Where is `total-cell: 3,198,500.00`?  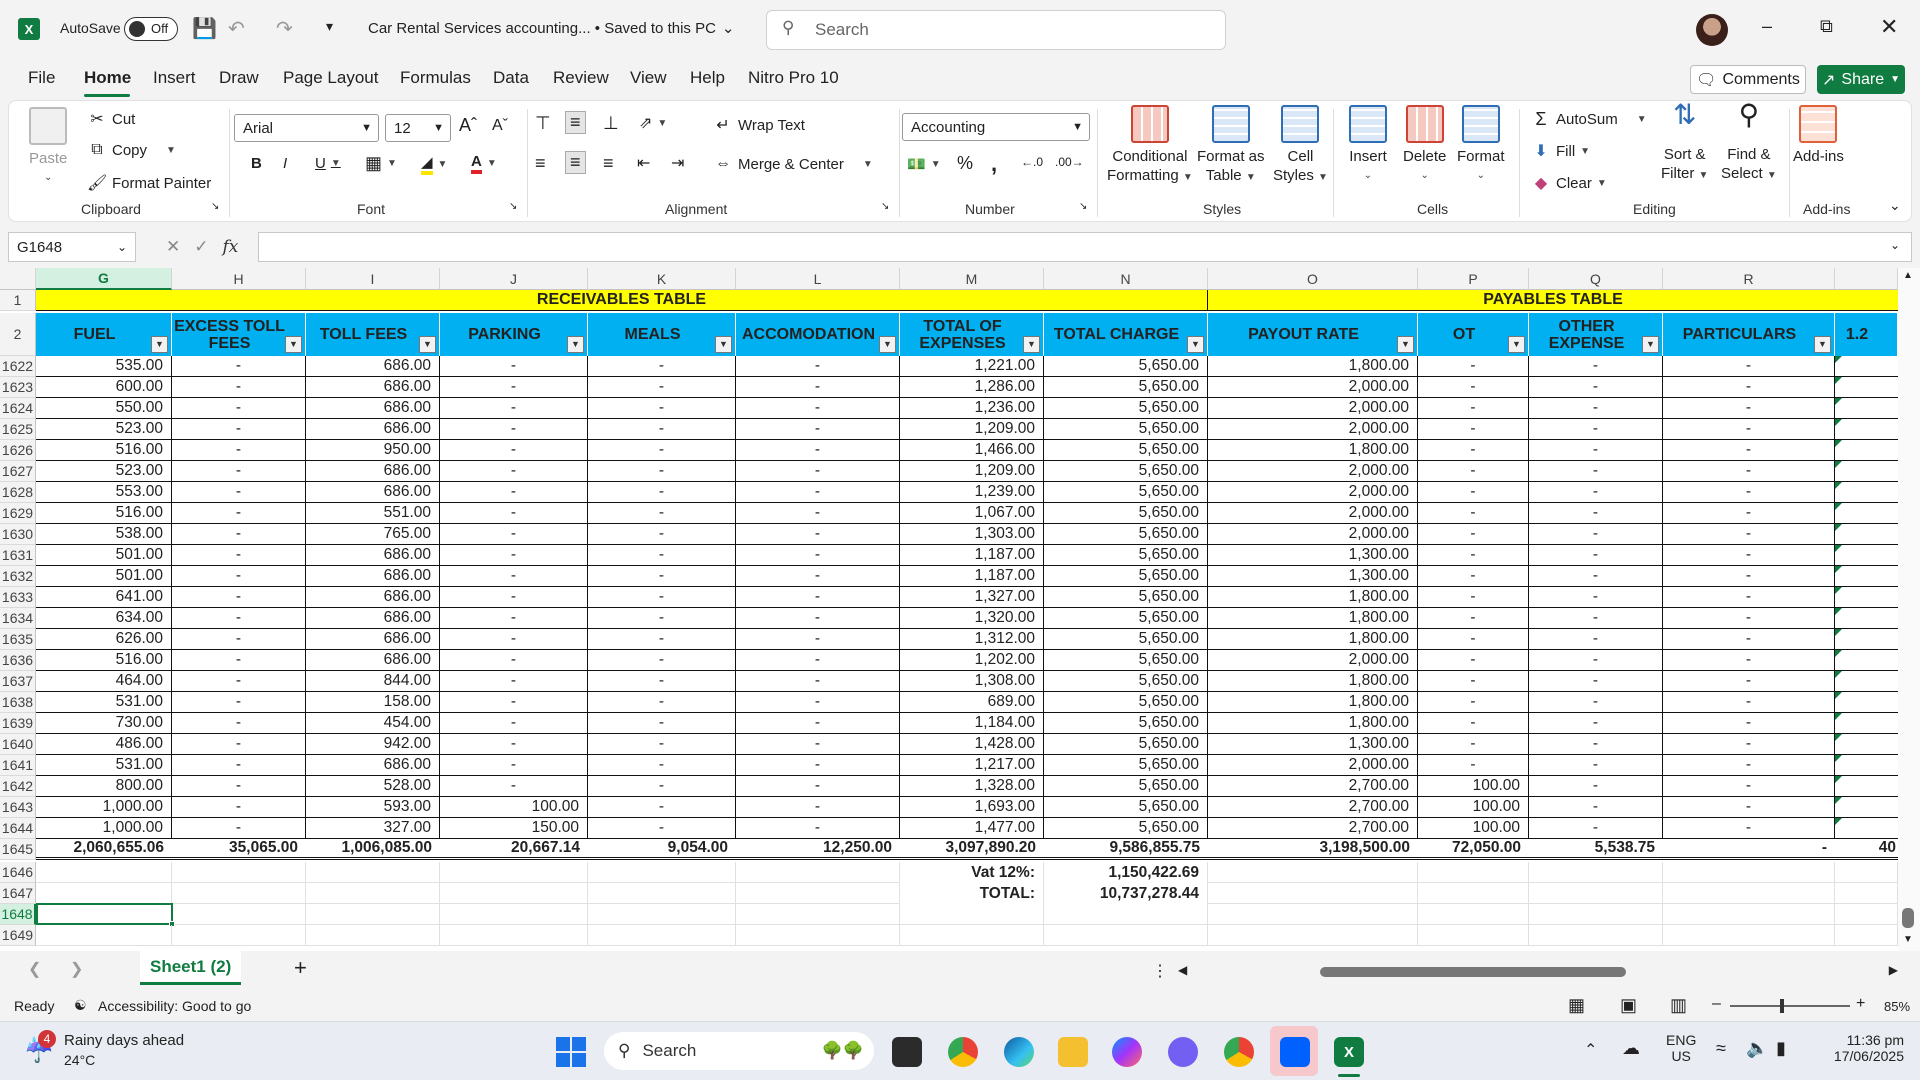
total-cell: 3,198,500.00 is located at coordinates (1313, 849).